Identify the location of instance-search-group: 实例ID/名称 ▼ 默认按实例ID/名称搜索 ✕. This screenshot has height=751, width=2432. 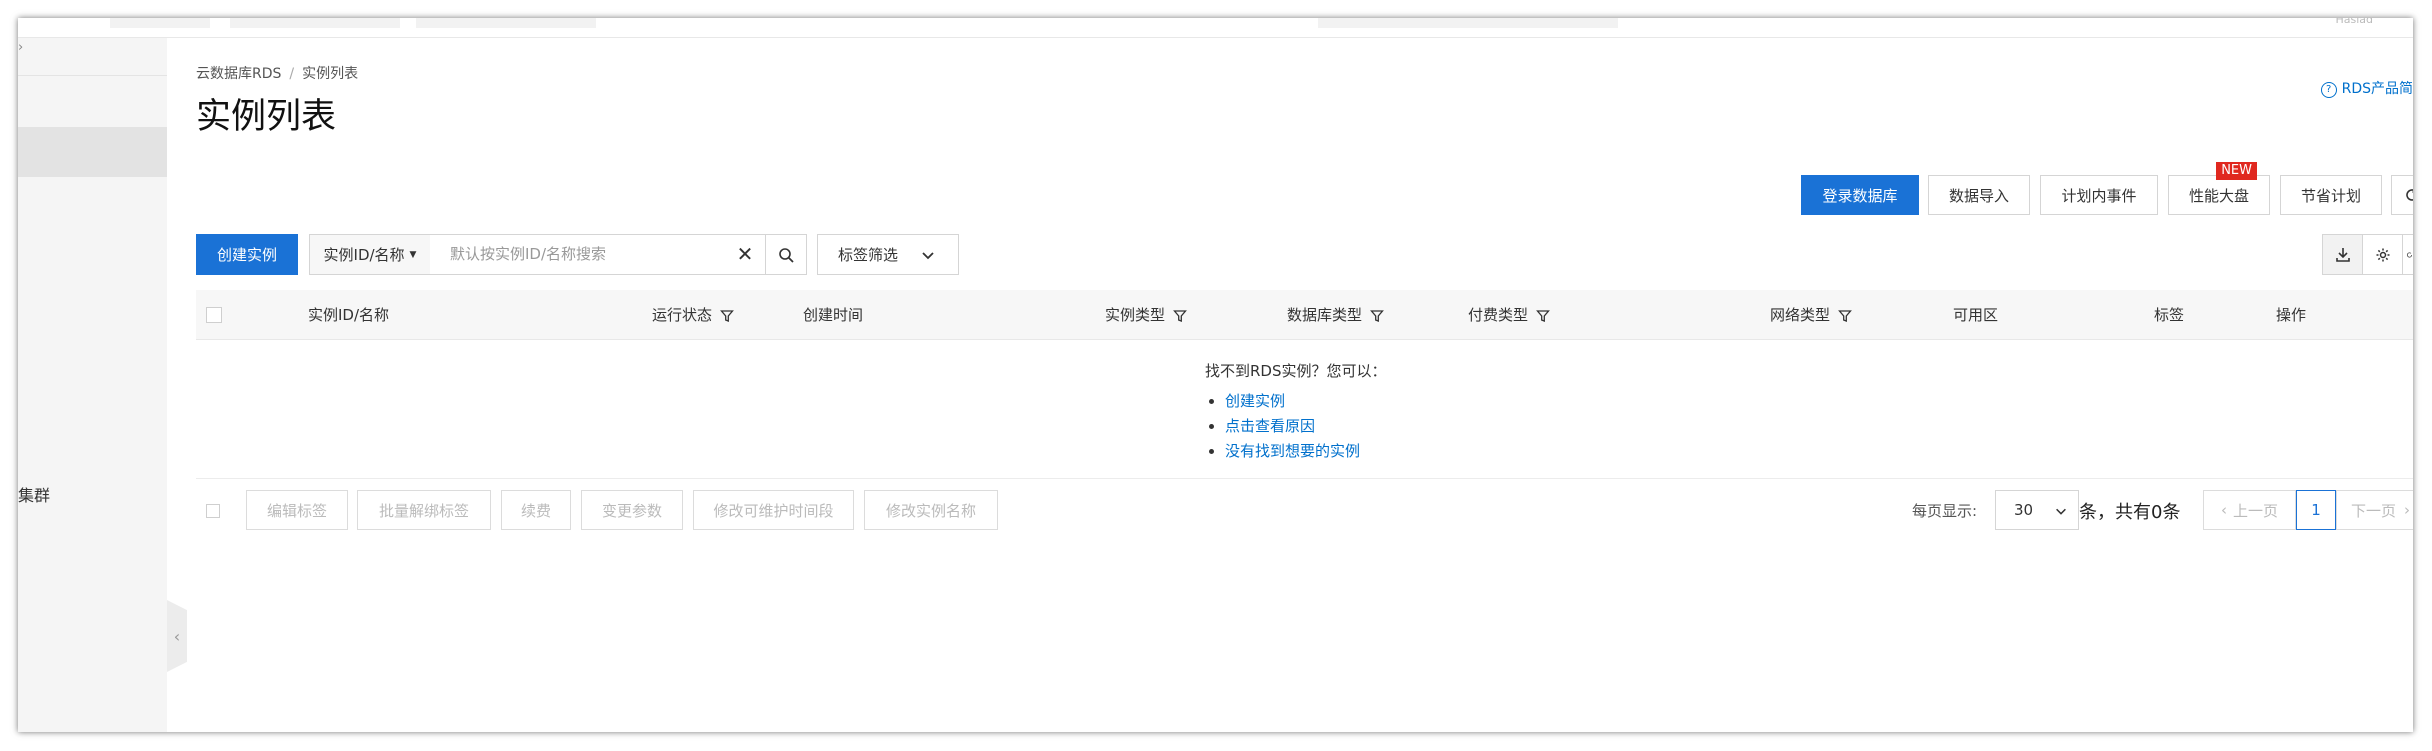
(558, 254).